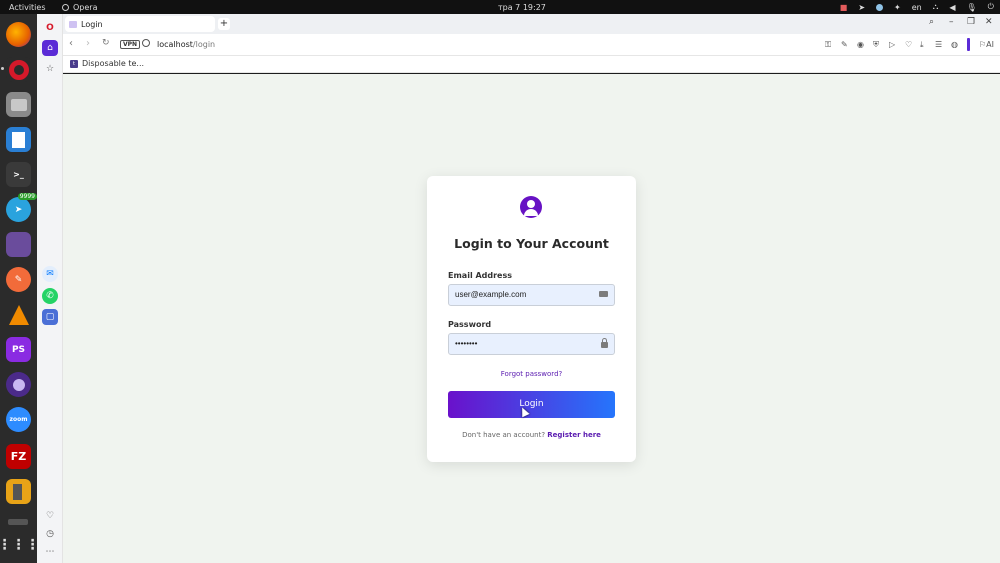 The height and width of the screenshot is (563, 1000). Describe the element at coordinates (50, 69) in the screenshot. I see `bookmarks-icon: ☆` at that location.